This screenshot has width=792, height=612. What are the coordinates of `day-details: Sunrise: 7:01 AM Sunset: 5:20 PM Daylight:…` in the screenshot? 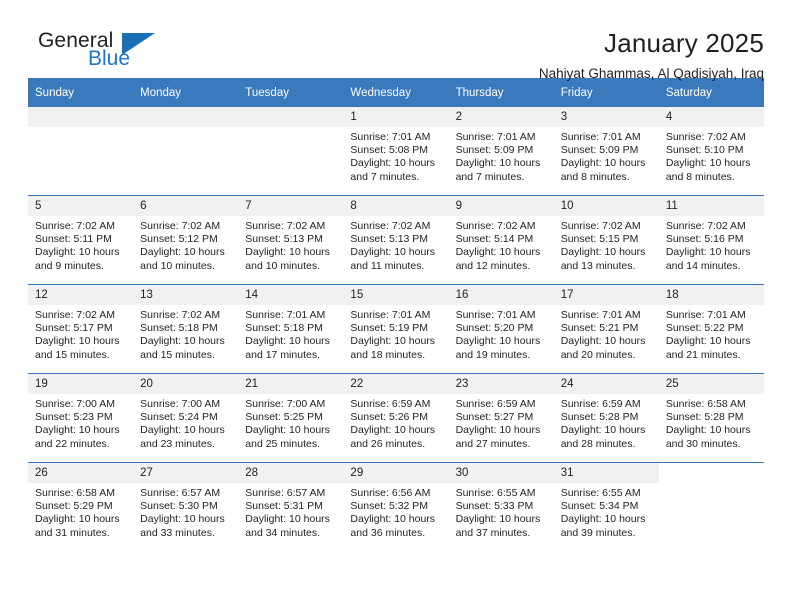 It's located at (501, 333).